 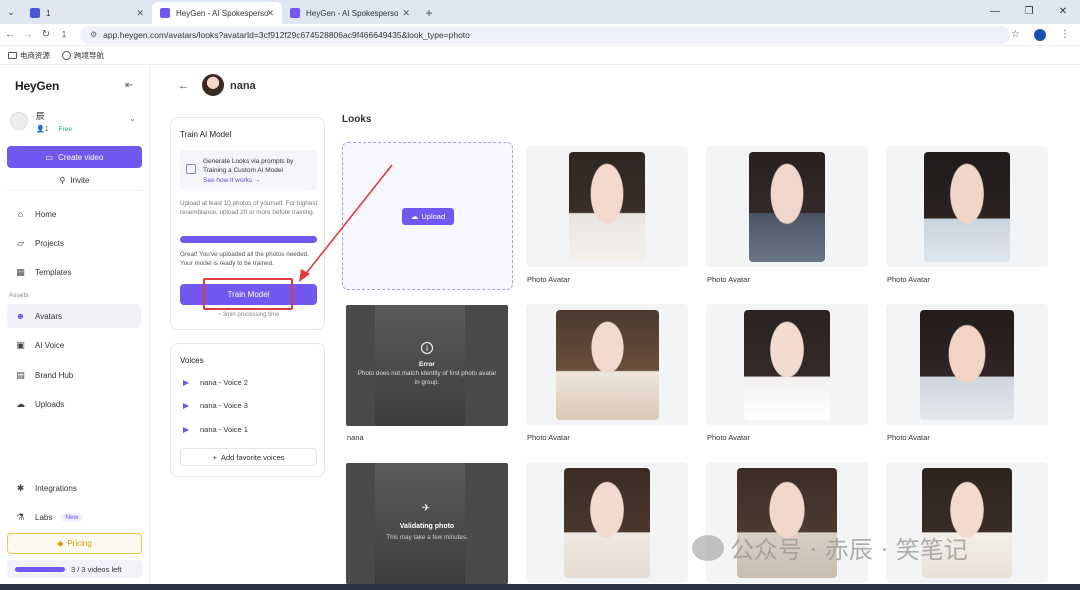 What do you see at coordinates (129, 85) in the screenshot?
I see `collapse-sidebar-icon: ⇤` at bounding box center [129, 85].